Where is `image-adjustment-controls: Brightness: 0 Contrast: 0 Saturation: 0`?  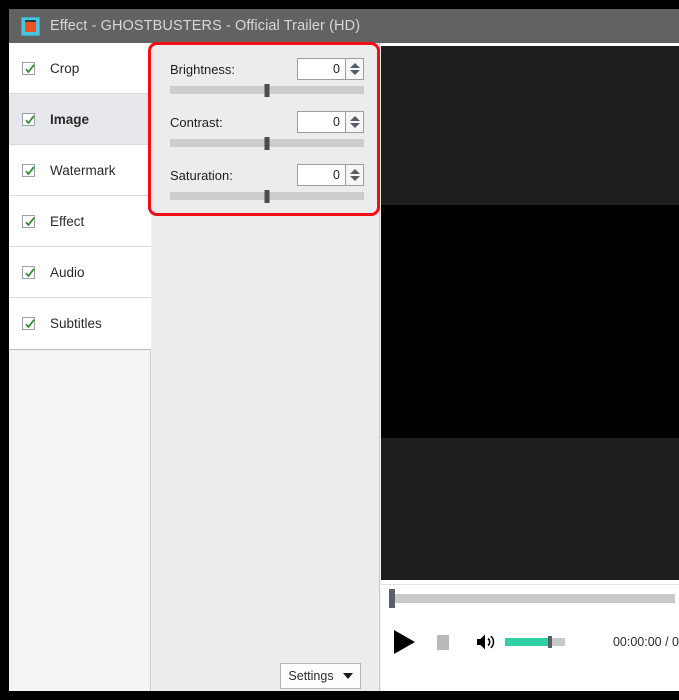
image-adjustment-controls: Brightness: 0 Contrast: 0 Saturation: 0 is located at coordinates (267, 130).